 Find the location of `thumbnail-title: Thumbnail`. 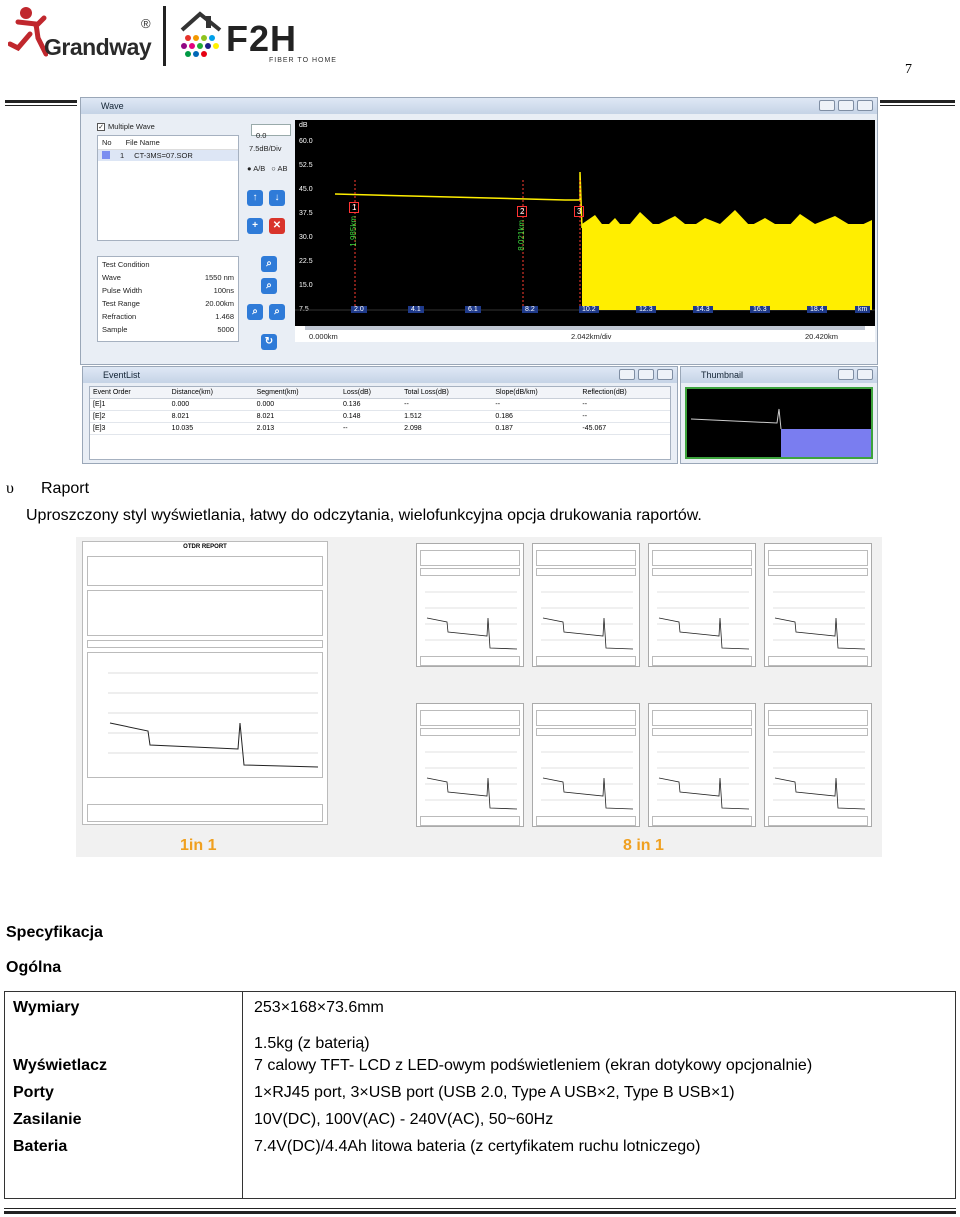

thumbnail-title: Thumbnail is located at coordinates (722, 375).